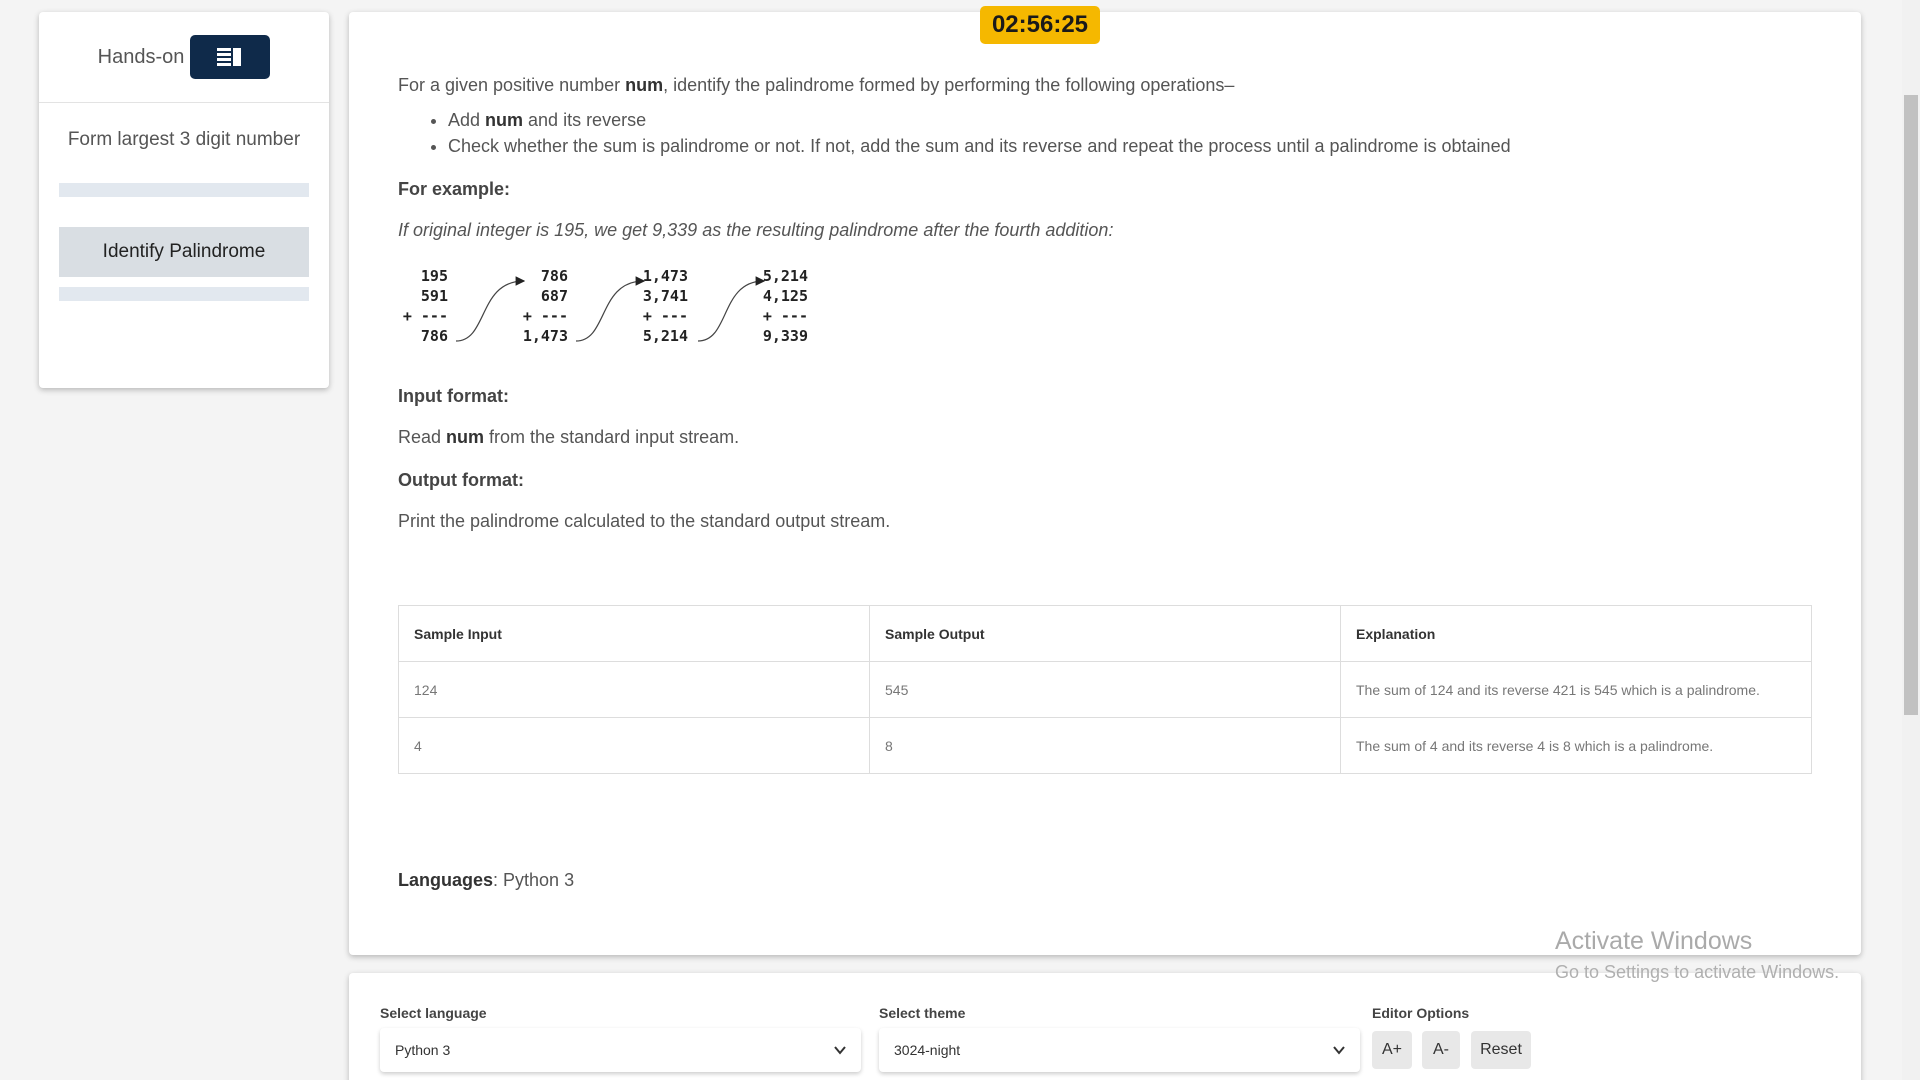 This screenshot has height=1080, width=1920. I want to click on activate-windows-title: Activate Windows, so click(1654, 941).